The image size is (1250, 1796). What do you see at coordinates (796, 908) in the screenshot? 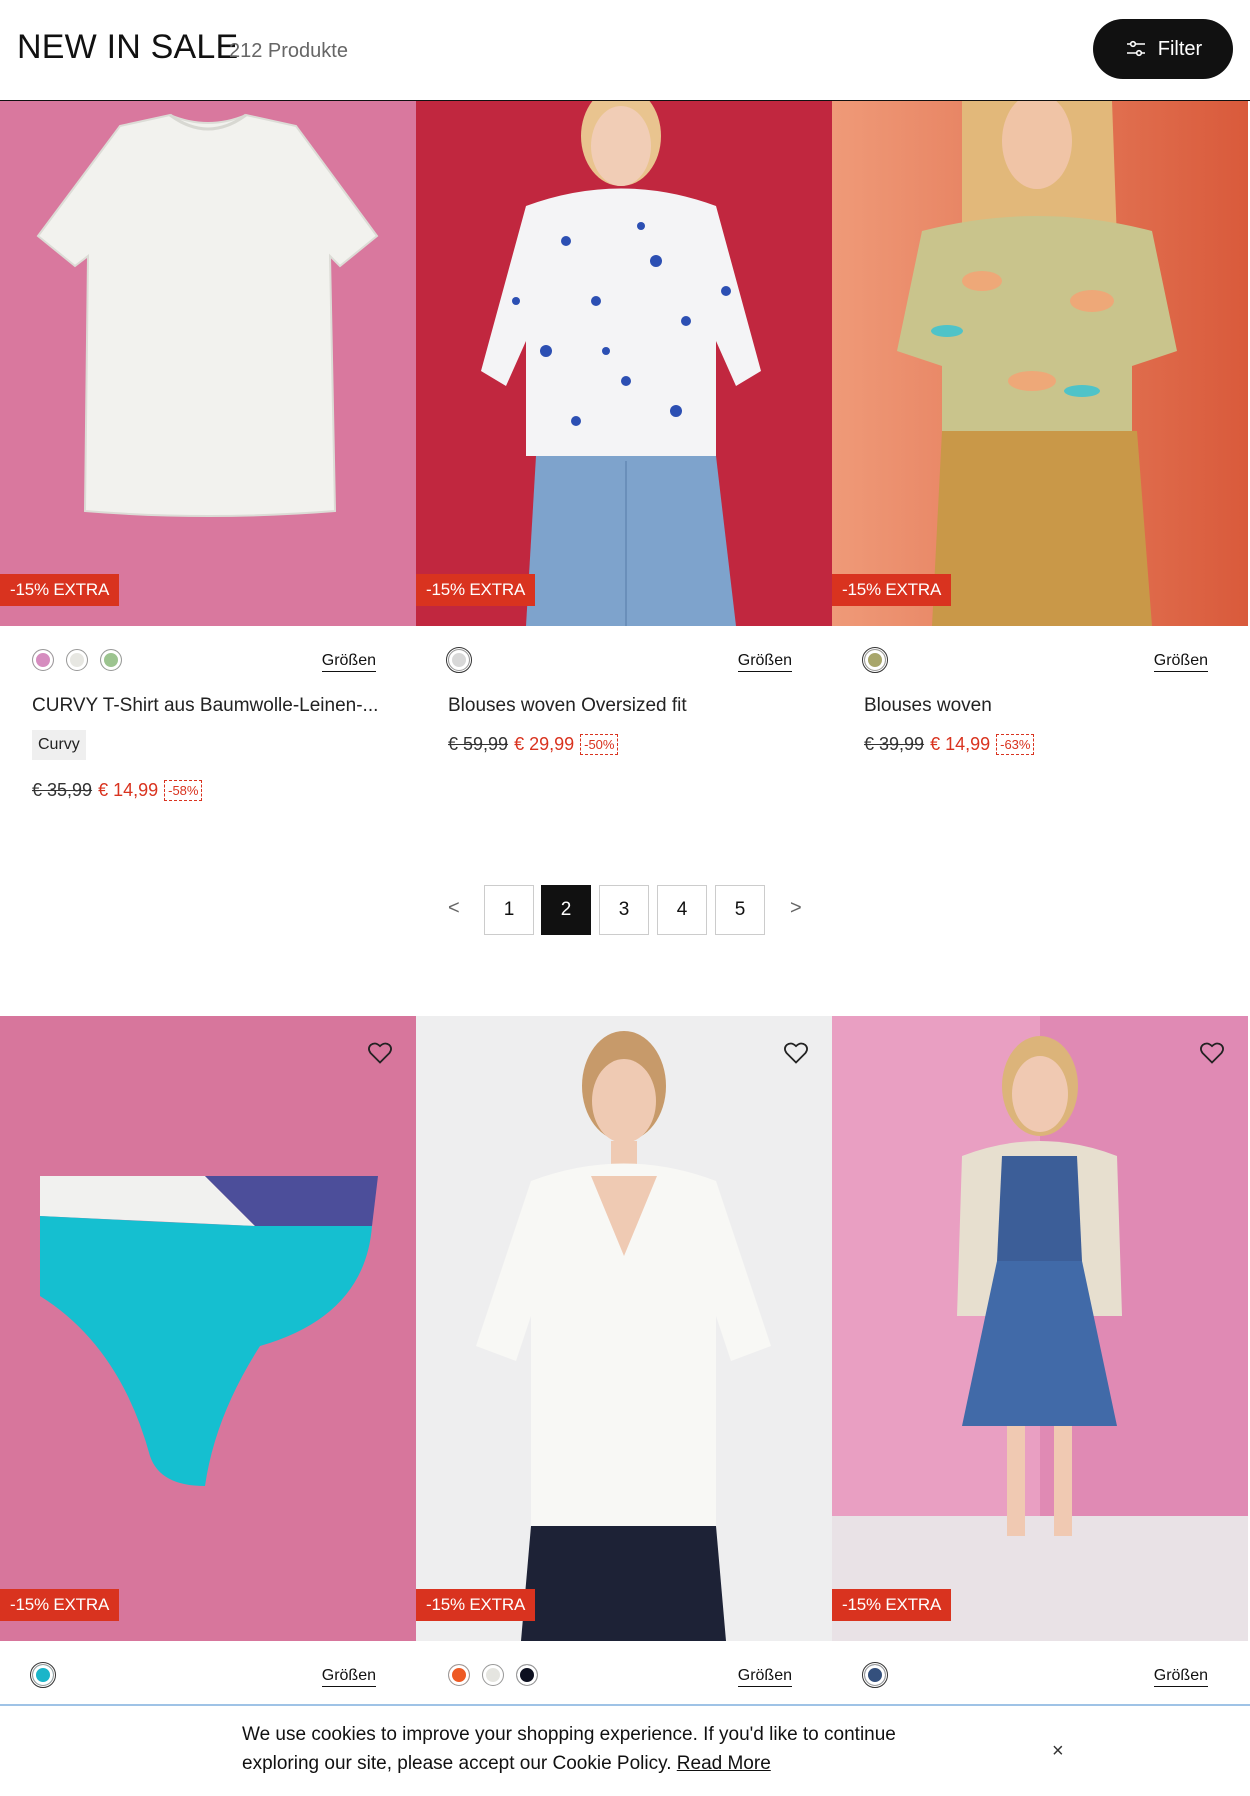
I see `next-page-button: >` at bounding box center [796, 908].